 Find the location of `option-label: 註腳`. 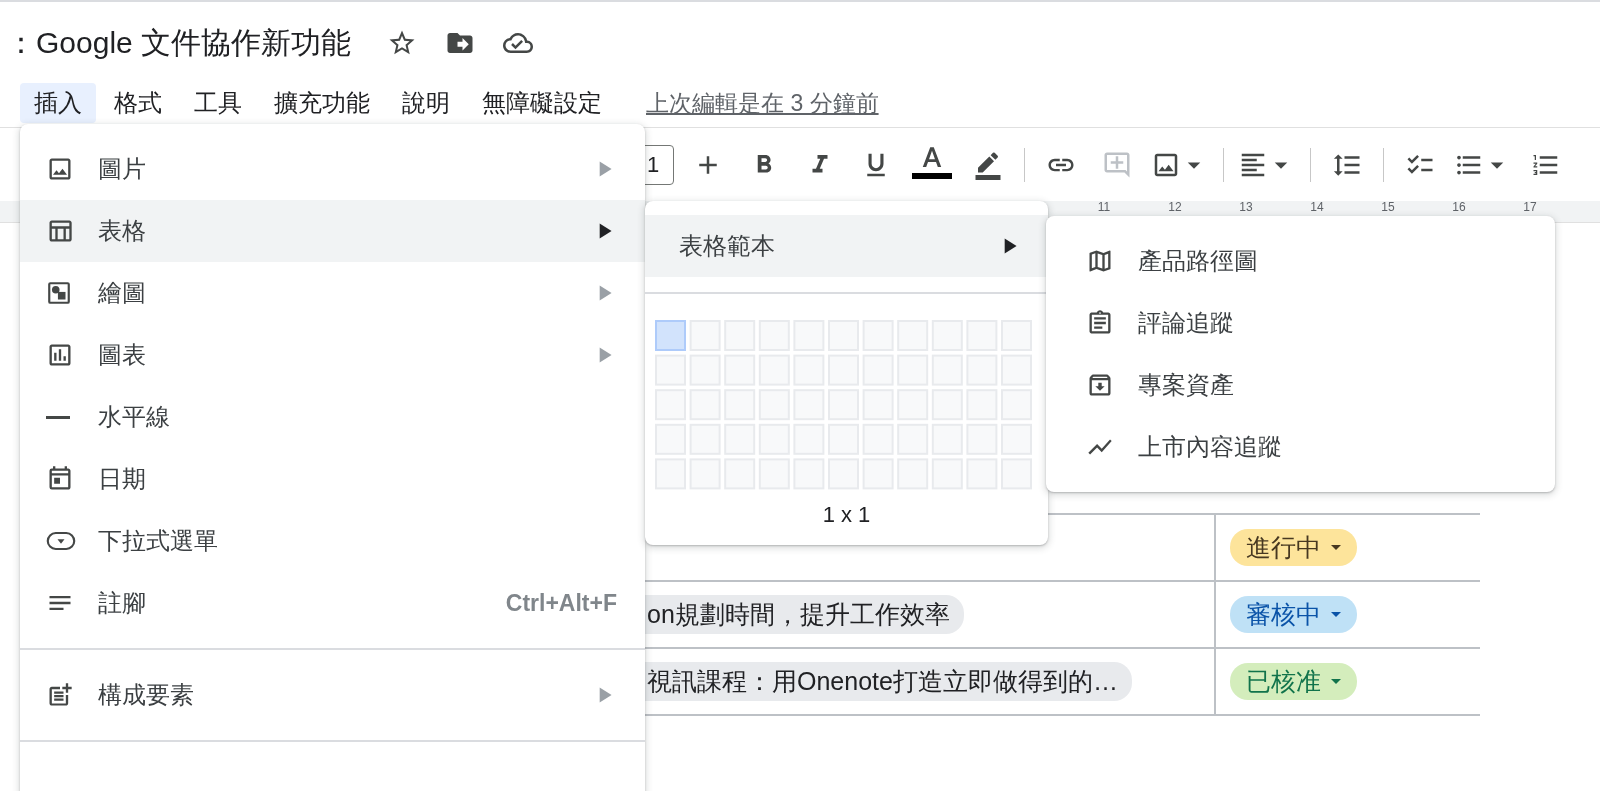

option-label: 註腳 is located at coordinates (122, 603).